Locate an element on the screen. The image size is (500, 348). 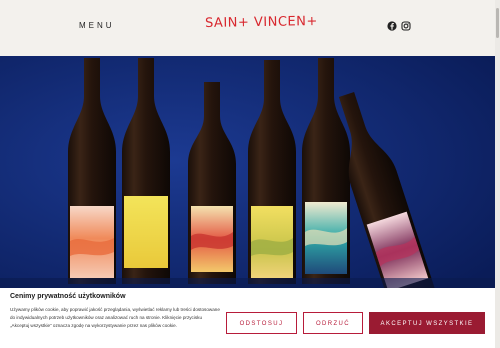
instagram-icon is located at coordinates (406, 26).